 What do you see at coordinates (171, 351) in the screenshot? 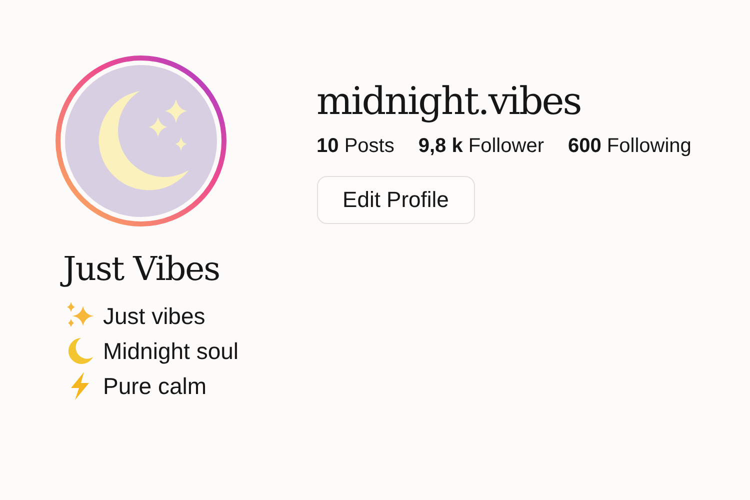
I see `bio-line: Midnight soul` at bounding box center [171, 351].